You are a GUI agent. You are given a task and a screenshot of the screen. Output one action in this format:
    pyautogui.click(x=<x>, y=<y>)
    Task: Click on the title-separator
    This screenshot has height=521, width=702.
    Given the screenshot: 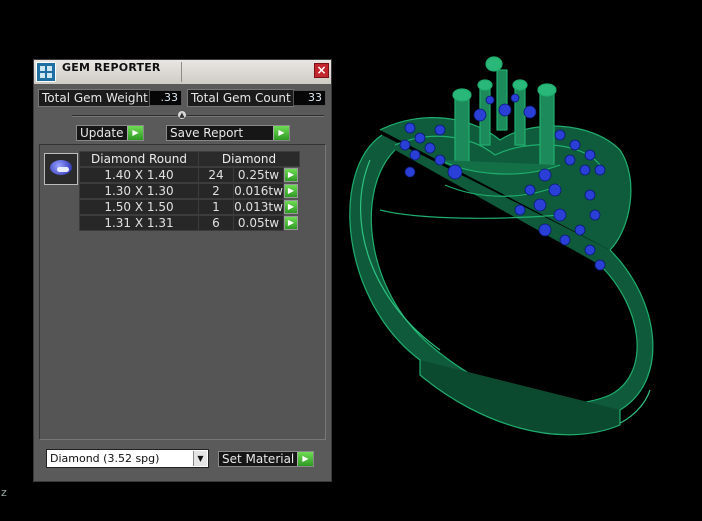 What is the action you would take?
    pyautogui.click(x=181, y=72)
    